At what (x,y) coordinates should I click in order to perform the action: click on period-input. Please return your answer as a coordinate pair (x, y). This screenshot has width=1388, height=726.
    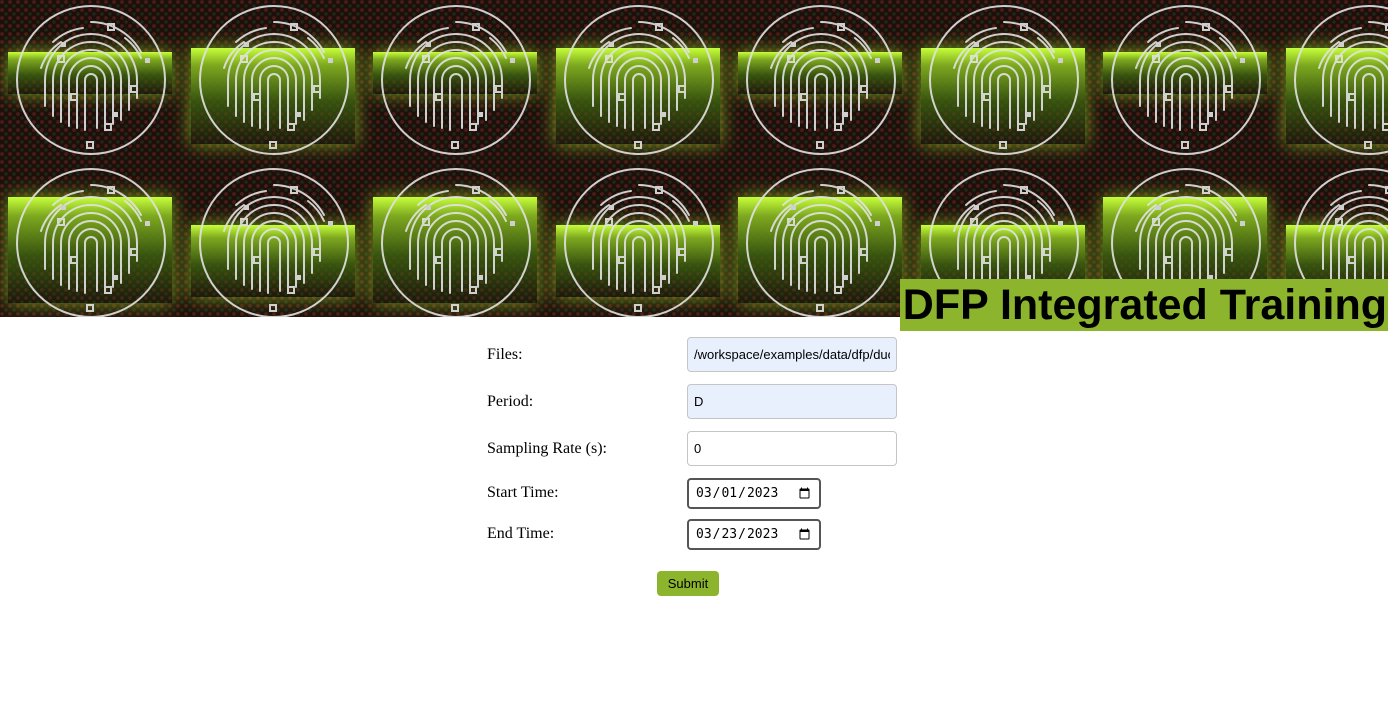
    Looking at the image, I should click on (792, 401).